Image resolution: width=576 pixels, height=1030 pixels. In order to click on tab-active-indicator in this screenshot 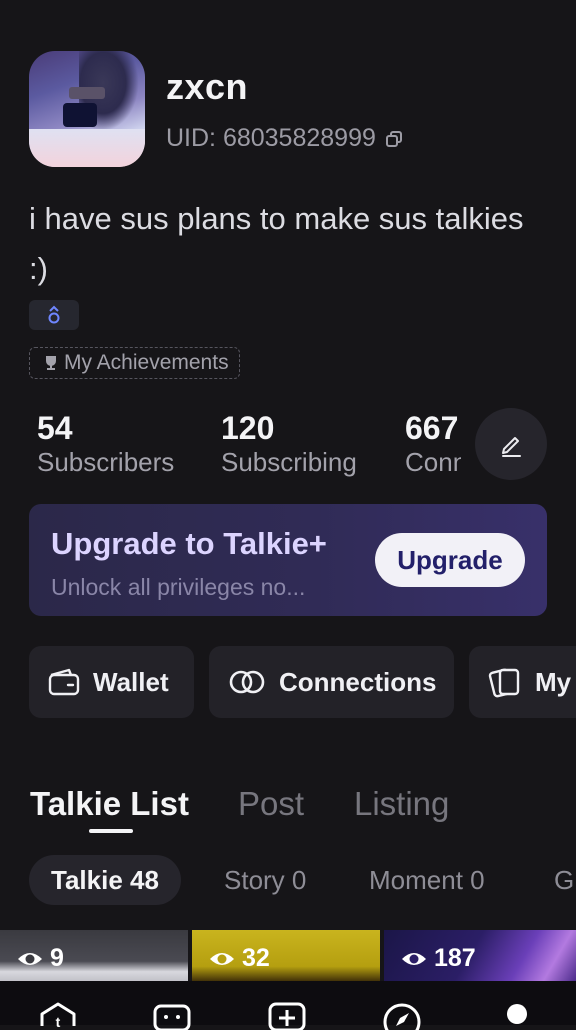, I will do `click(111, 831)`.